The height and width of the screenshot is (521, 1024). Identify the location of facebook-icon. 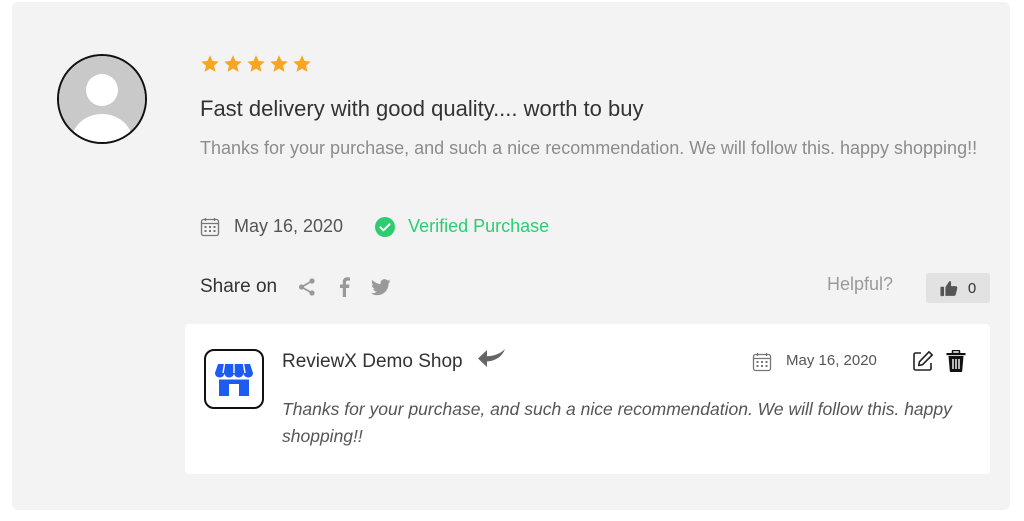
(344, 287).